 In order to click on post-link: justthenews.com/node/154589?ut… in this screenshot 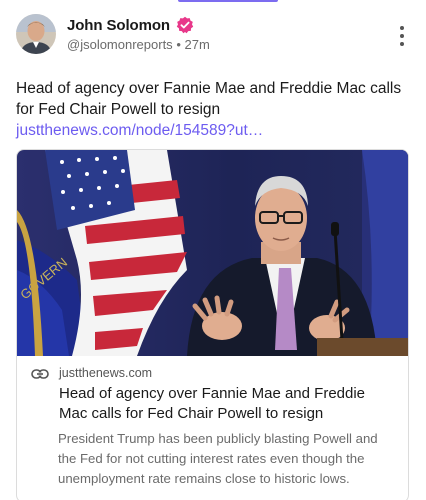, I will do `click(139, 130)`.